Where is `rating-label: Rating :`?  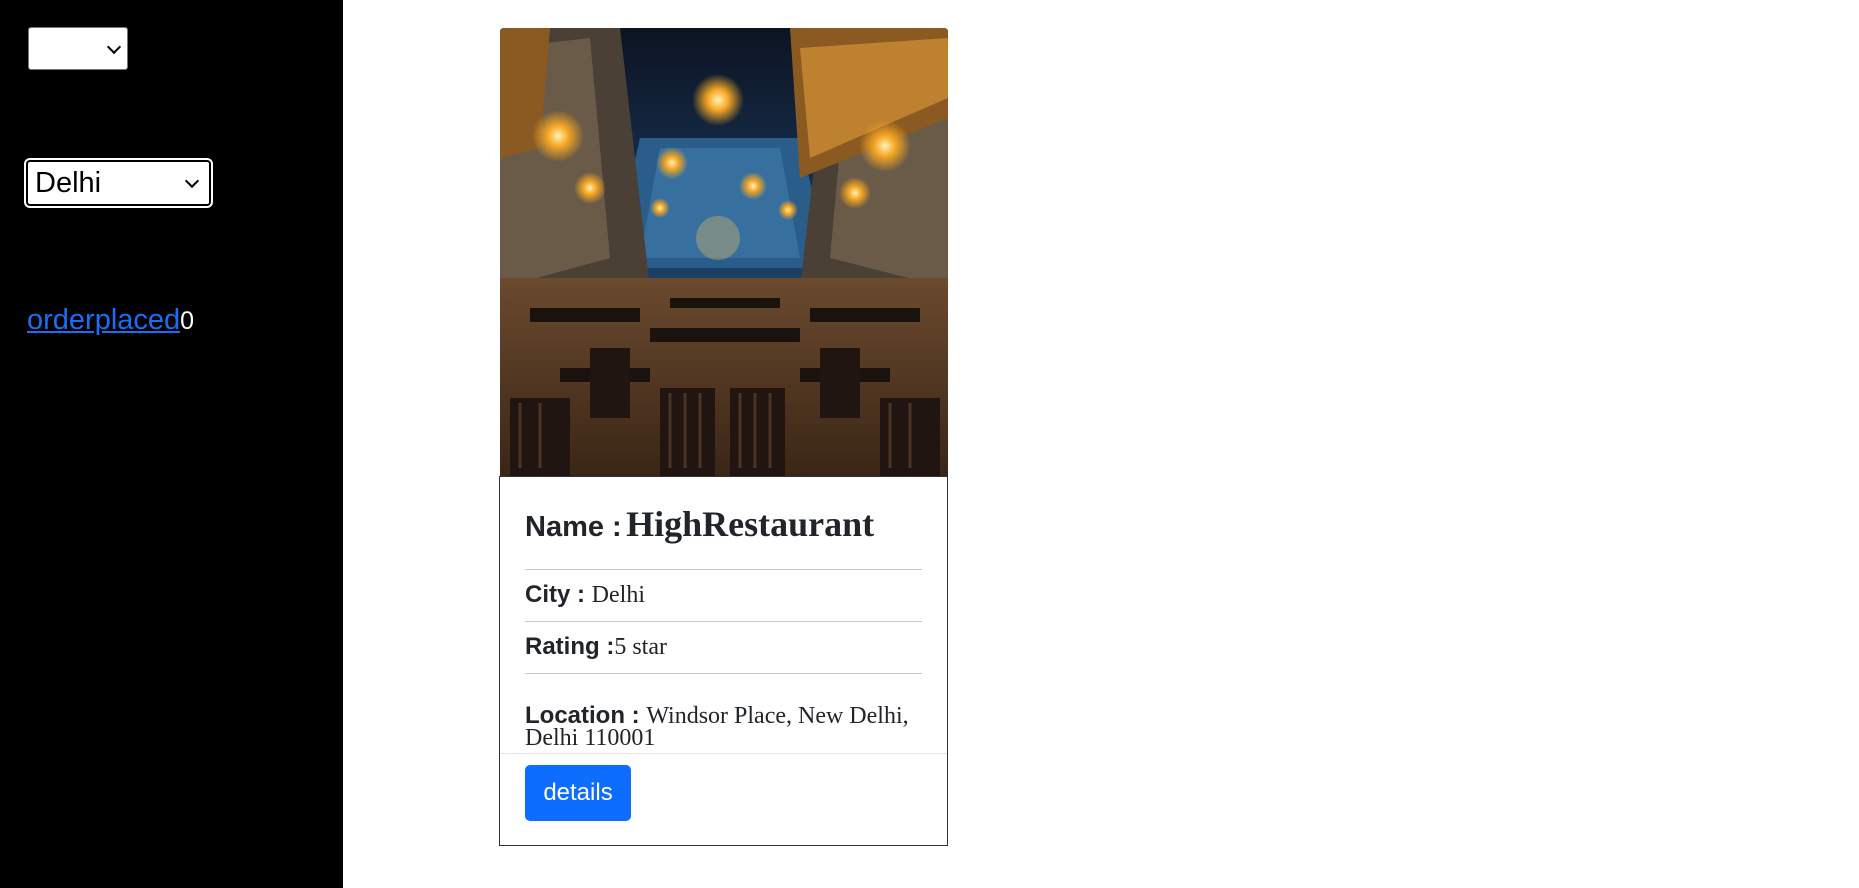 rating-label: Rating : is located at coordinates (570, 646).